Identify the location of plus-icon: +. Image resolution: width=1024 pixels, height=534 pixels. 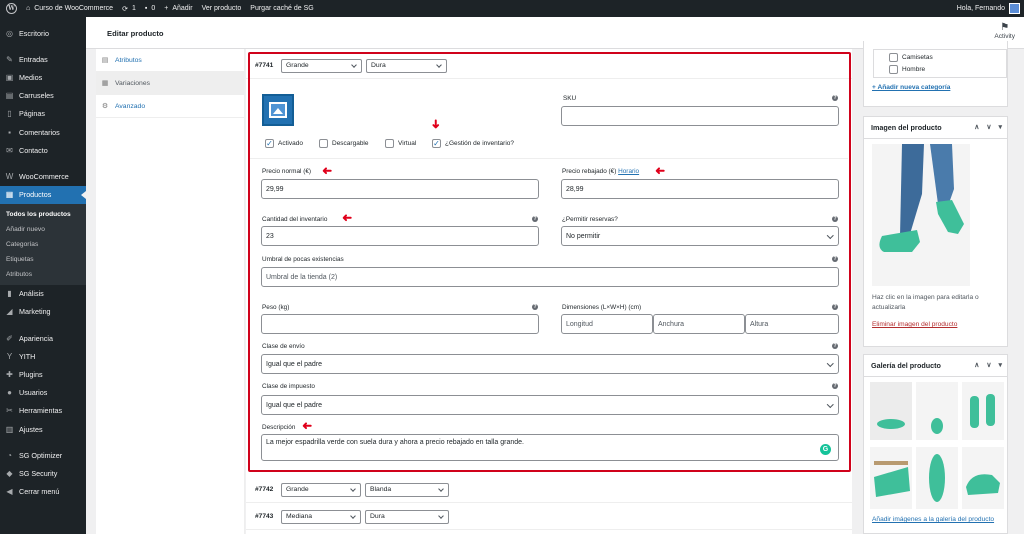
(166, 8).